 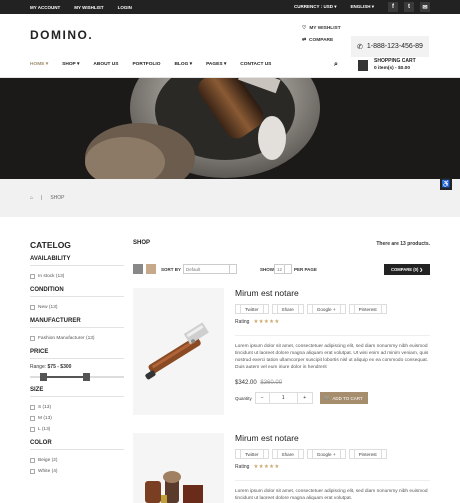 I want to click on filter-size-s: S (13), so click(x=77, y=407).